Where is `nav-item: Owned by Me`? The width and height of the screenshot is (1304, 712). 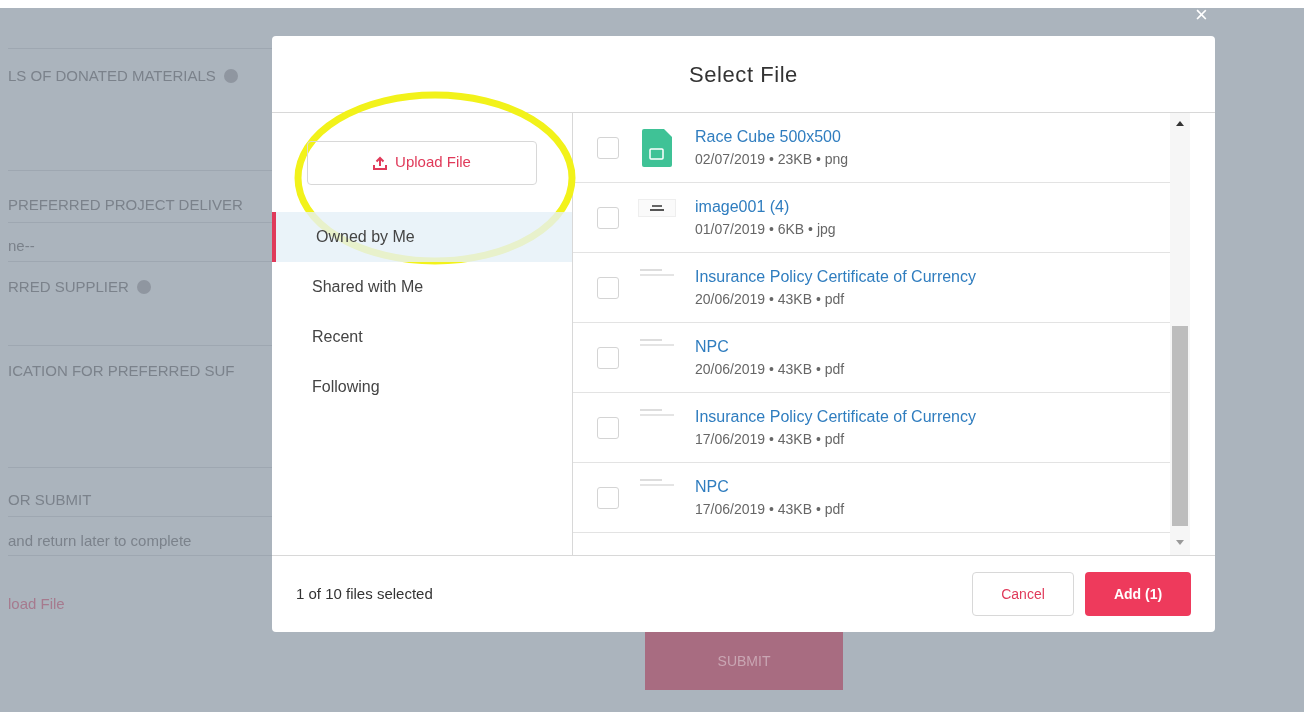
nav-item: Owned by Me is located at coordinates (422, 237).